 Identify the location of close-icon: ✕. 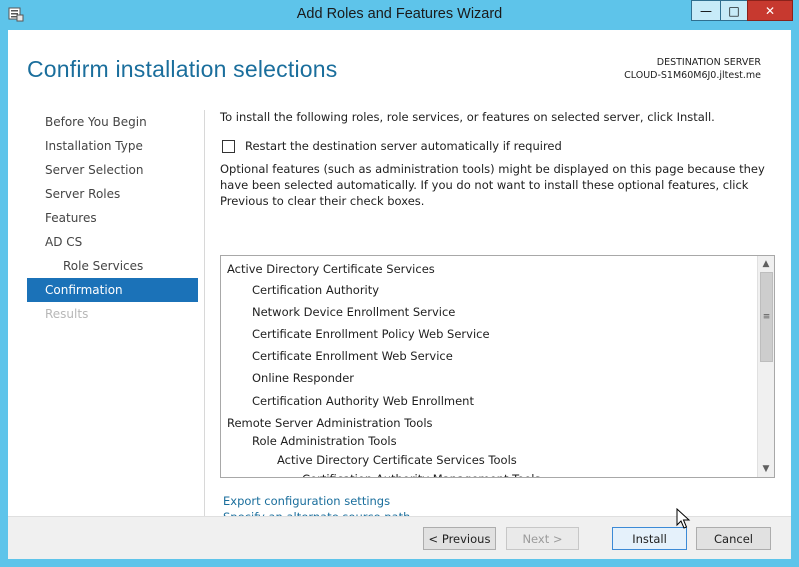
(770, 10).